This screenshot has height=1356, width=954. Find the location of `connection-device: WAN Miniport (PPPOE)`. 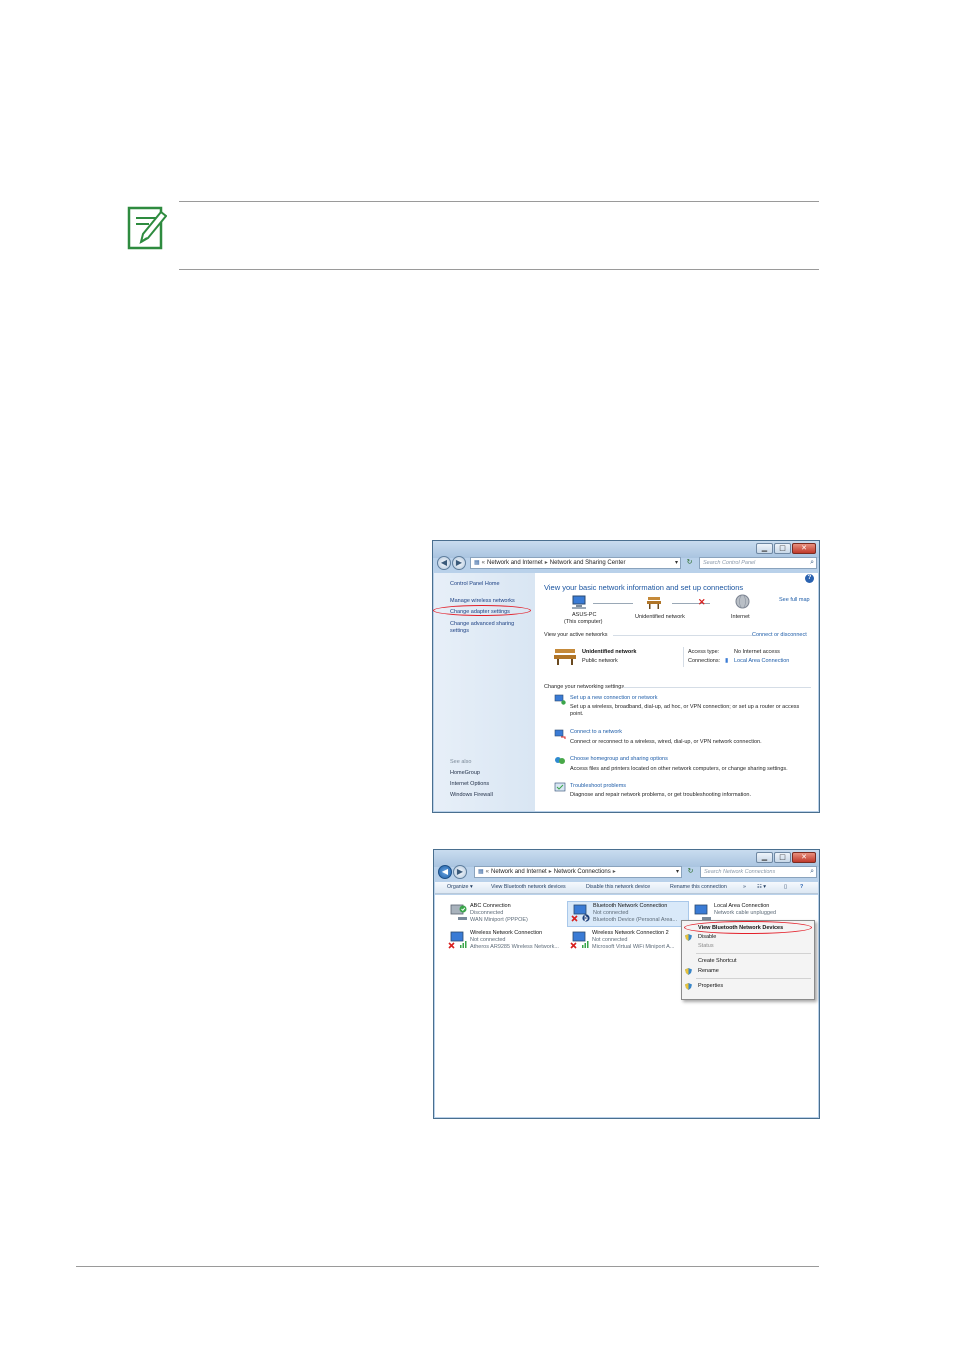

connection-device: WAN Miniport (PPPOE) is located at coordinates (499, 920).